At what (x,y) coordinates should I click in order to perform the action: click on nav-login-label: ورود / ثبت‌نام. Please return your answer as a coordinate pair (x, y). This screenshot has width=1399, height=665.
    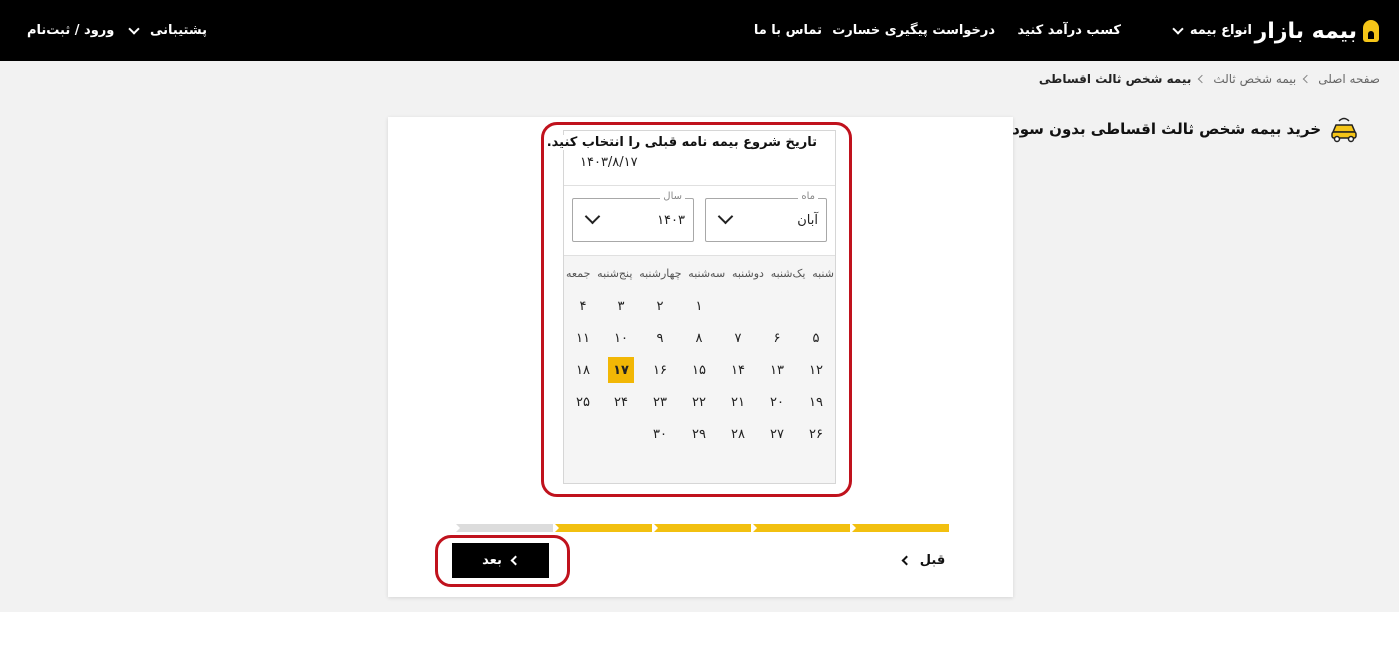
    Looking at the image, I should click on (71, 30).